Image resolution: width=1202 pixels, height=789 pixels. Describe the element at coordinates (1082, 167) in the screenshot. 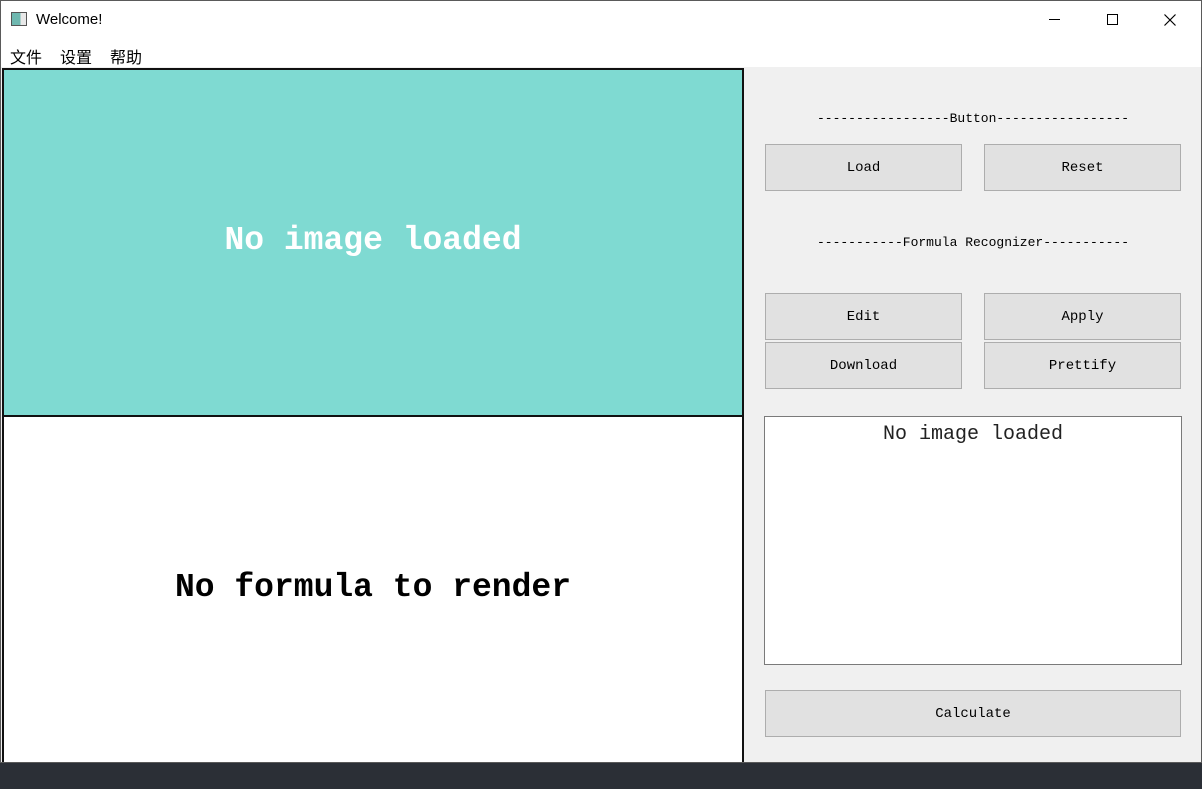

I see `reset-button: Reset` at that location.